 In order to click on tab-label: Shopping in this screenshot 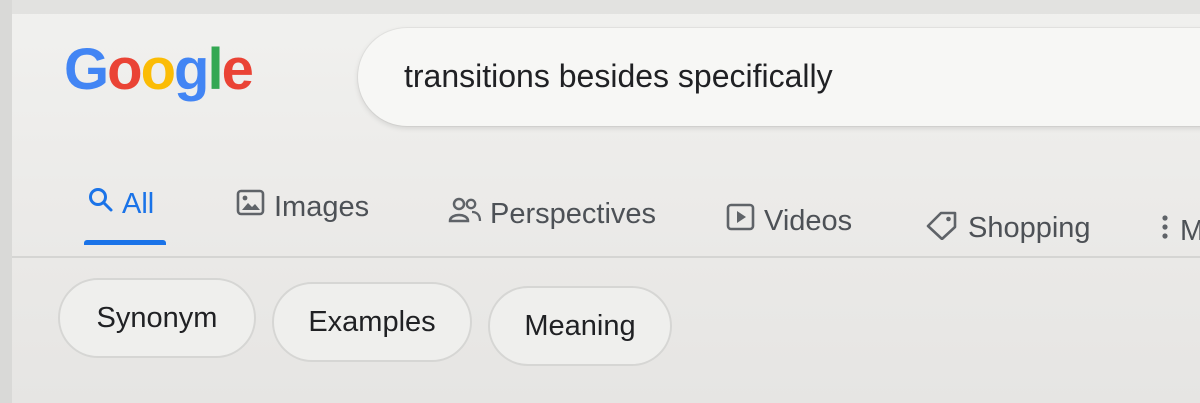, I will do `click(1029, 227)`.